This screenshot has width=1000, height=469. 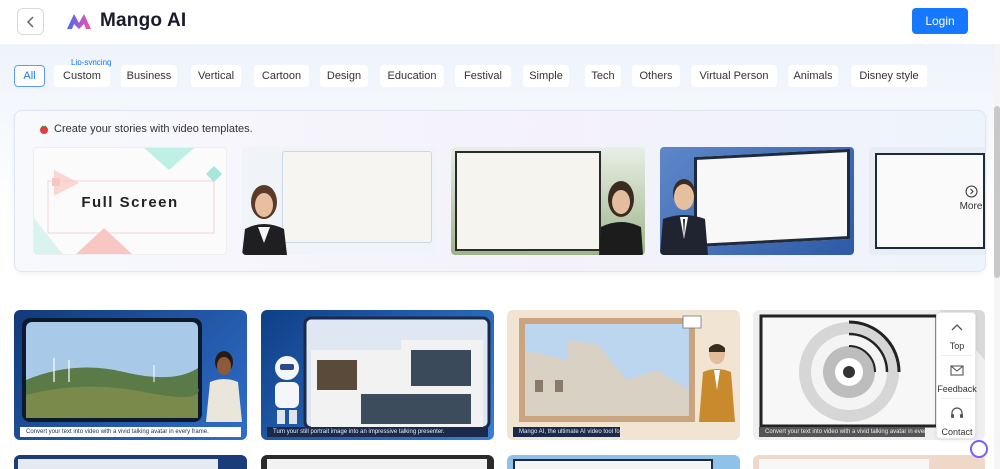 I want to click on contact-label: Contact, so click(x=957, y=432).